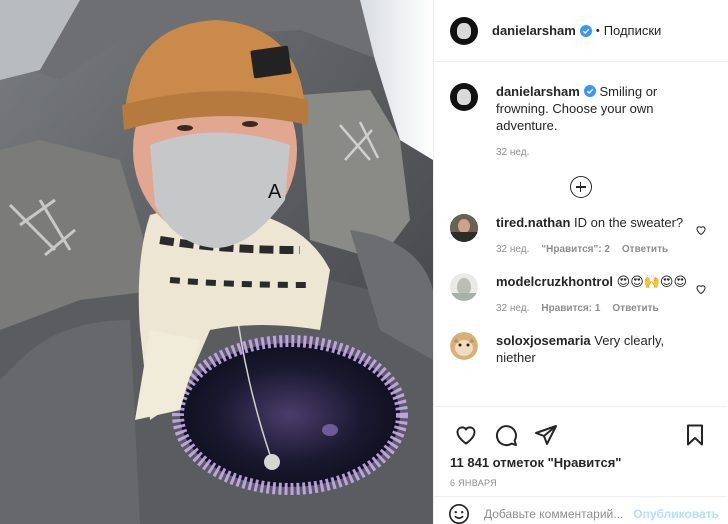 The image size is (728, 524). Describe the element at coordinates (633, 30) in the screenshot. I see `following-button: Подписки` at that location.